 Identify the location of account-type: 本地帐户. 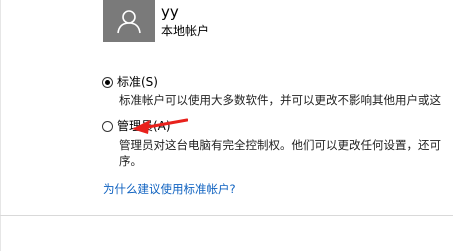
(185, 31).